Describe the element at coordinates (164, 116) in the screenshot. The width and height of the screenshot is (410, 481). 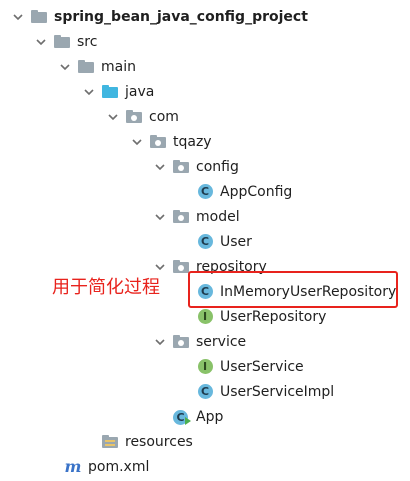
I see `node-label: com` at that location.